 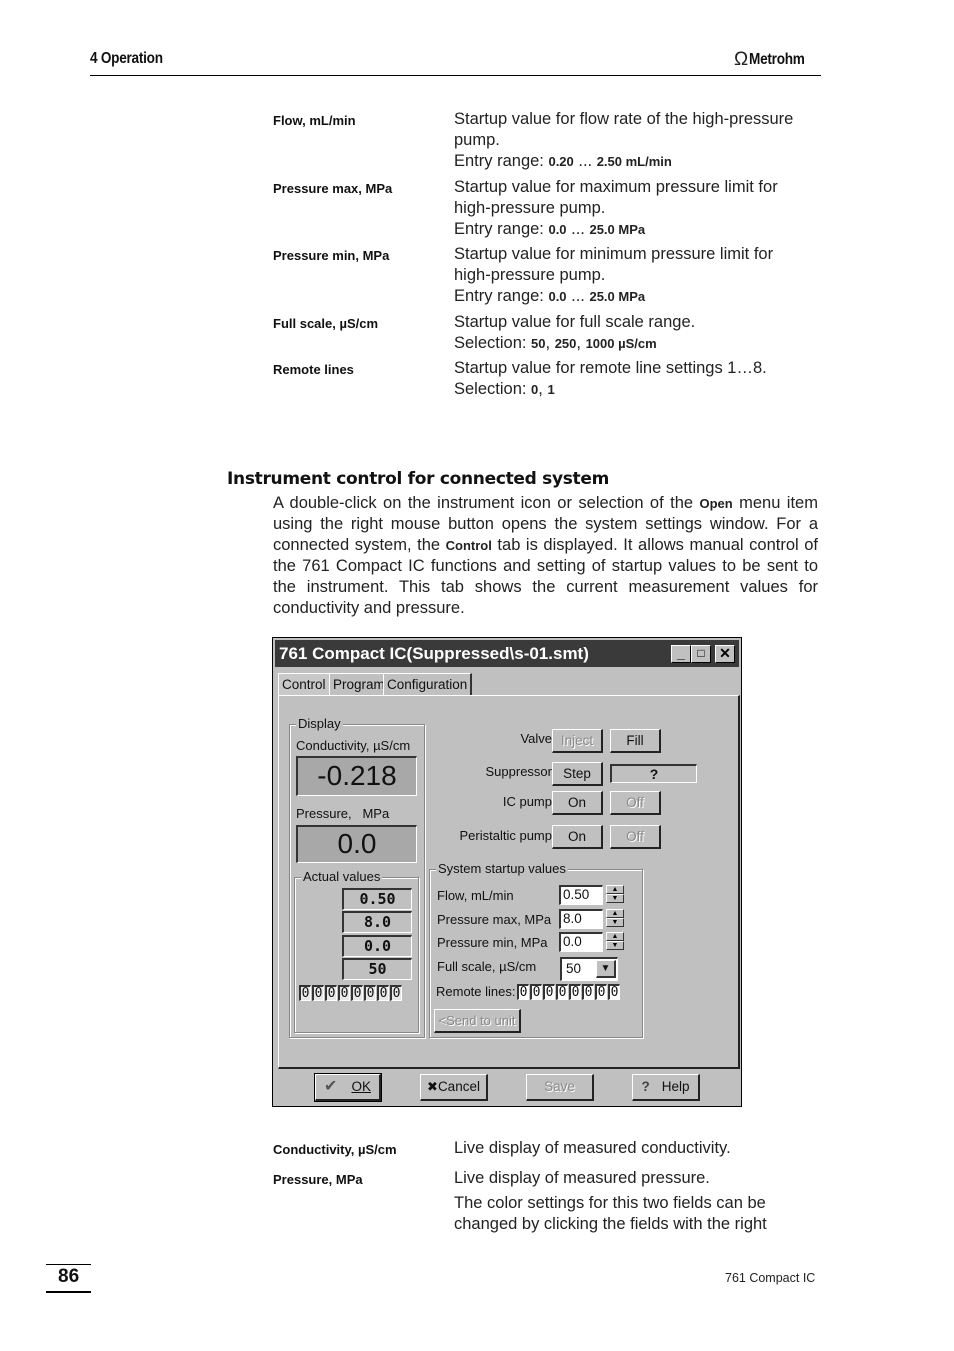 What do you see at coordinates (536, 738) in the screenshot?
I see `valve-label: Valve` at bounding box center [536, 738].